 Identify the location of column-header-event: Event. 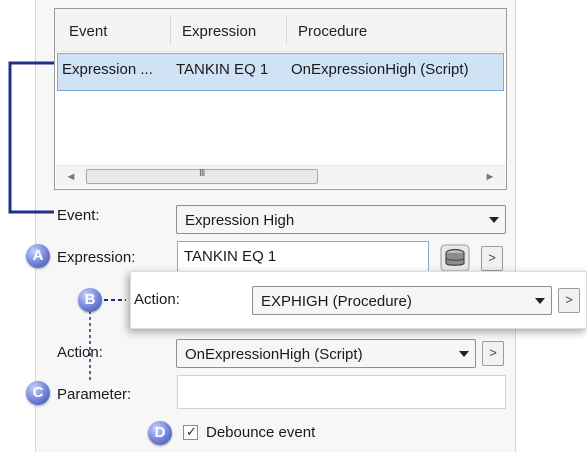
(88, 31).